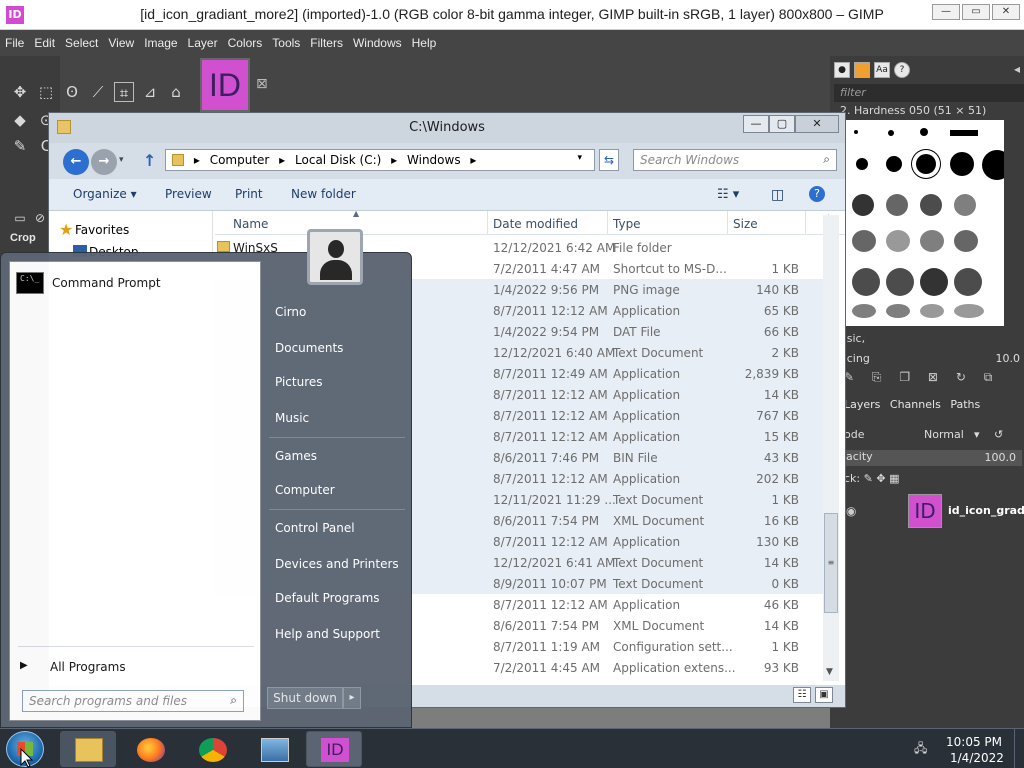 The width and height of the screenshot is (1024, 768). Describe the element at coordinates (930, 358) in the screenshot. I see `brush-spacing-slider: acing 10.0` at that location.